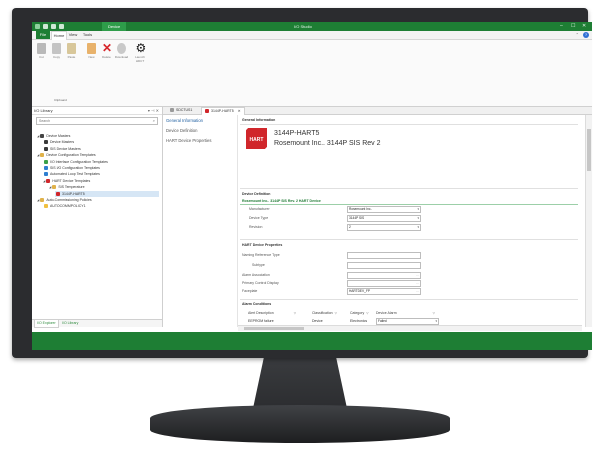  I want to click on doc-tab-3144p: 3144P-HART5 ✕, so click(223, 111).